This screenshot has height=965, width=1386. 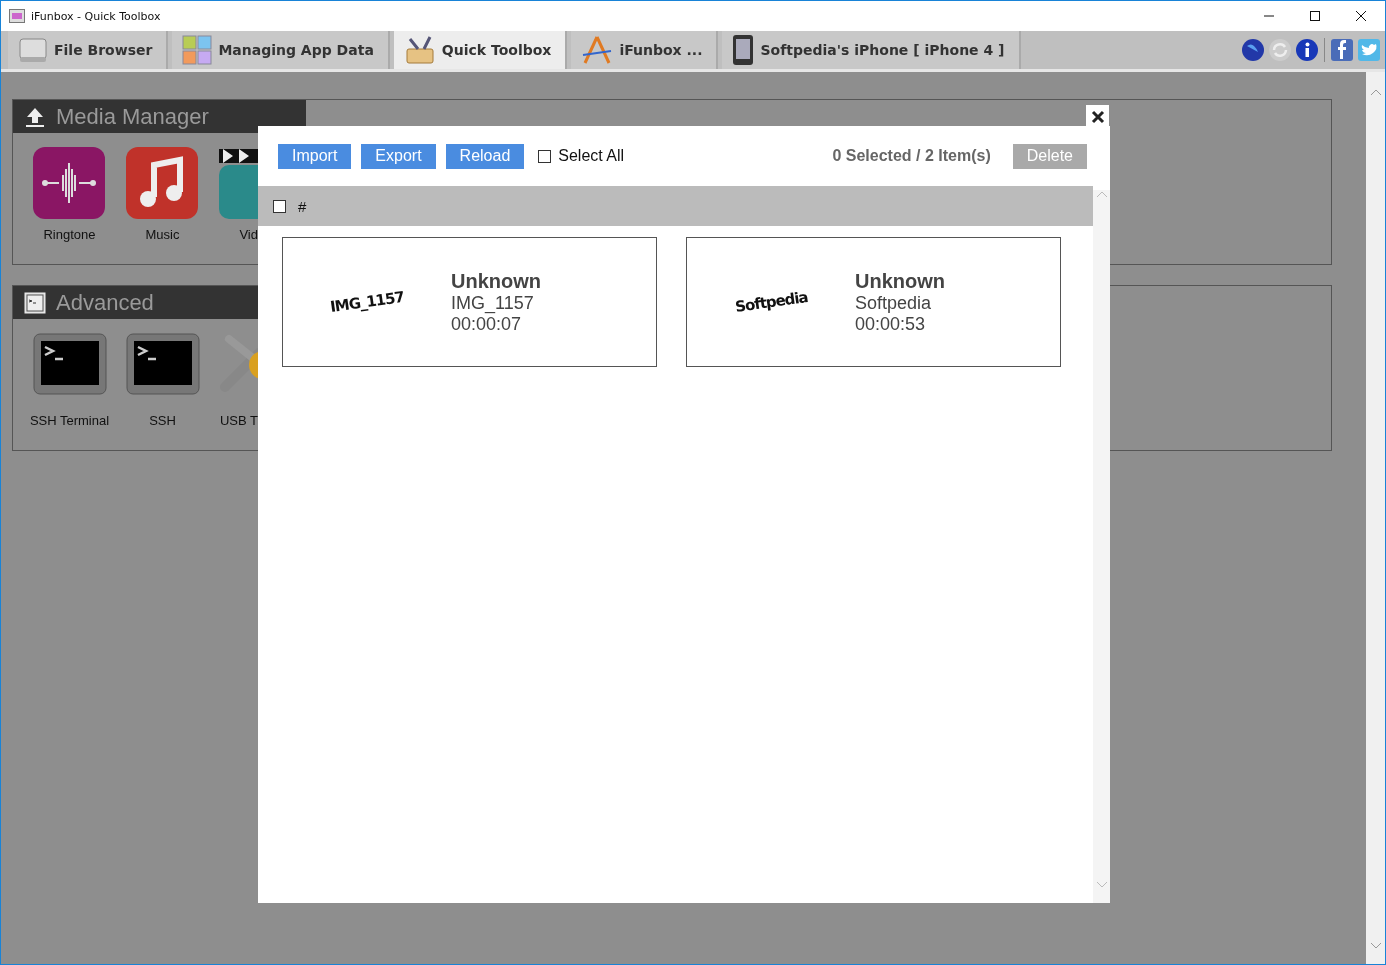 I want to click on info-icon, so click(x=1307, y=50).